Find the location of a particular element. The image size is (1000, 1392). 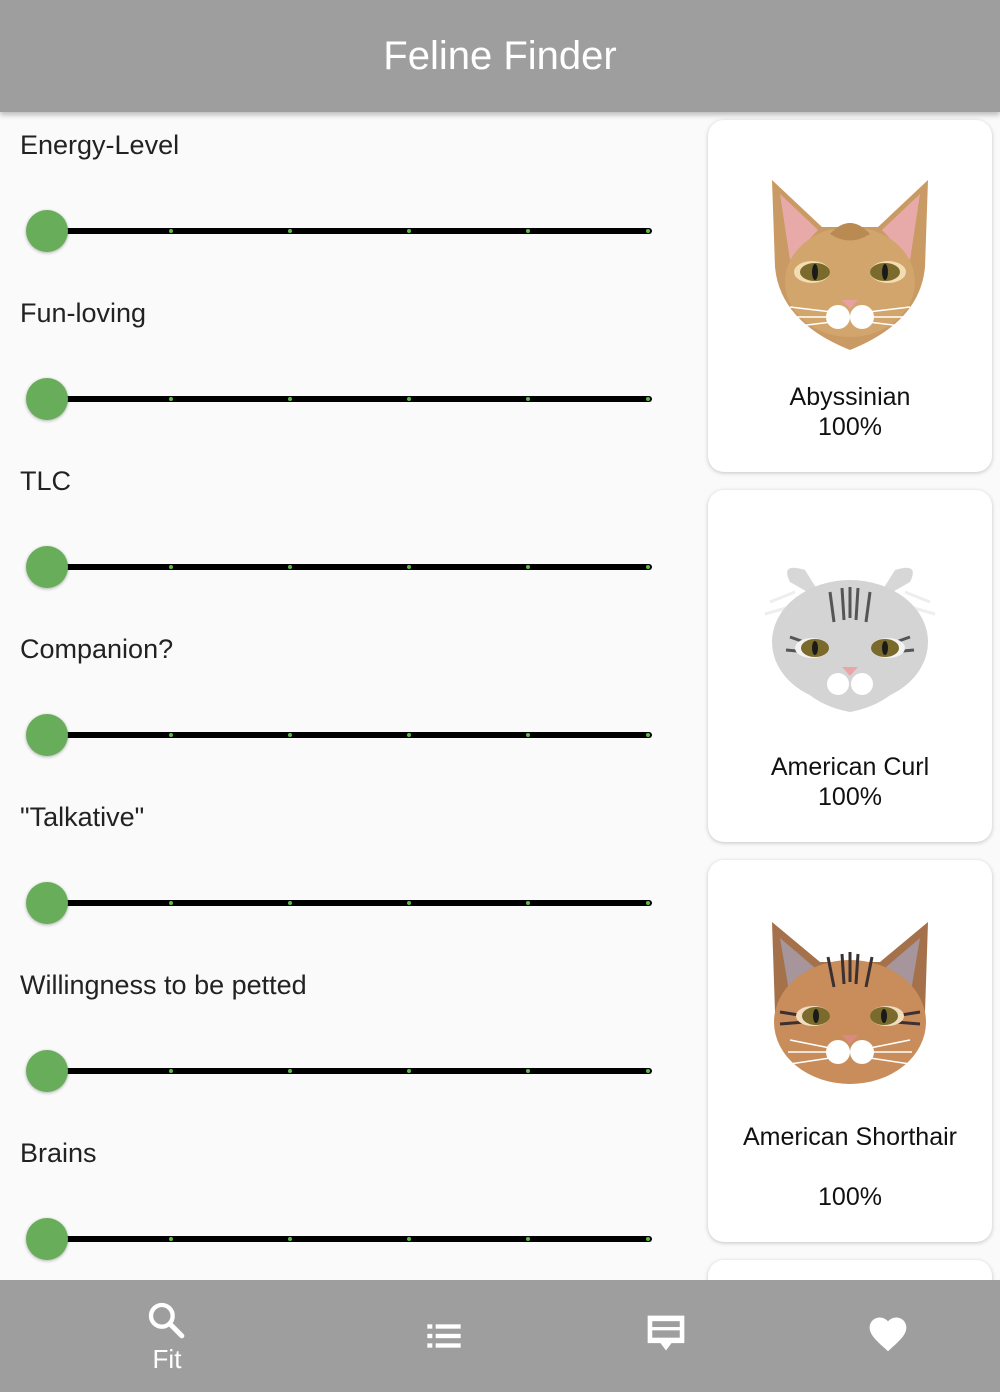

breed-card-abyssinian: Abyssinian 100% is located at coordinates (850, 296).